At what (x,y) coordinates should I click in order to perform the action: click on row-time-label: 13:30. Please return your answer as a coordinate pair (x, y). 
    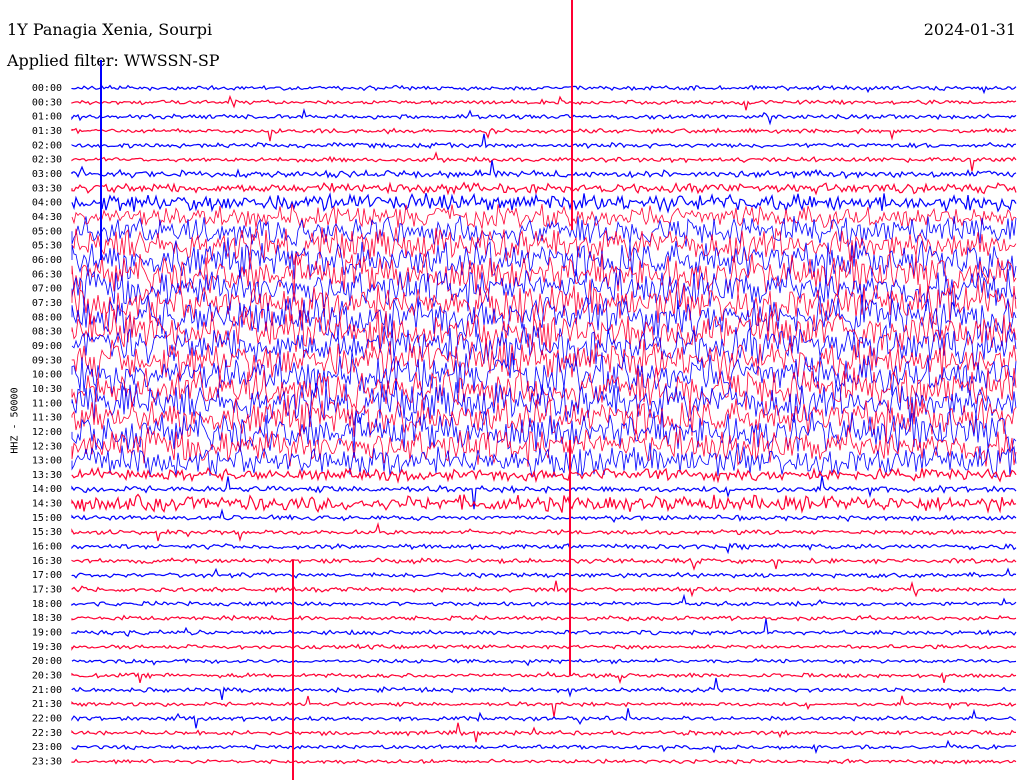
    Looking at the image, I should click on (47, 475).